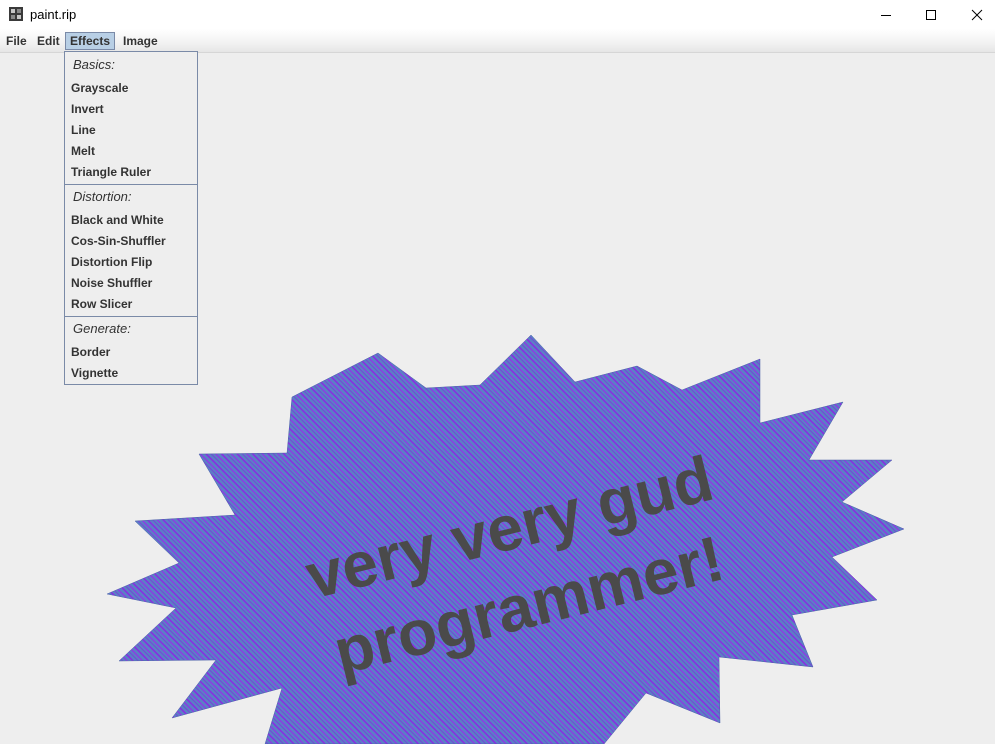  I want to click on menu-item-vignette: Vignette, so click(94, 373).